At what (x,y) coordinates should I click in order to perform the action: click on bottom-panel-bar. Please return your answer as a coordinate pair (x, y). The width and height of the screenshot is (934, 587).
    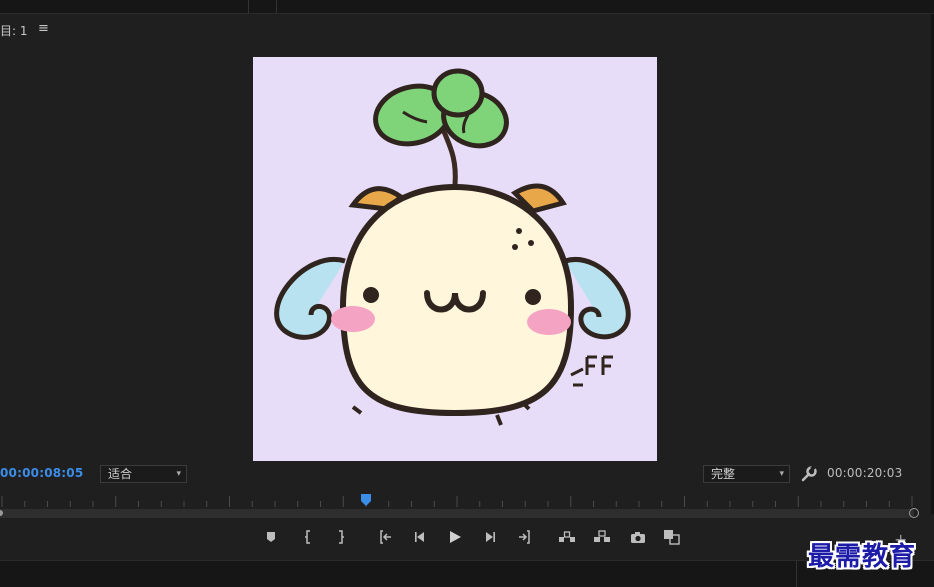
    Looking at the image, I should click on (467, 573).